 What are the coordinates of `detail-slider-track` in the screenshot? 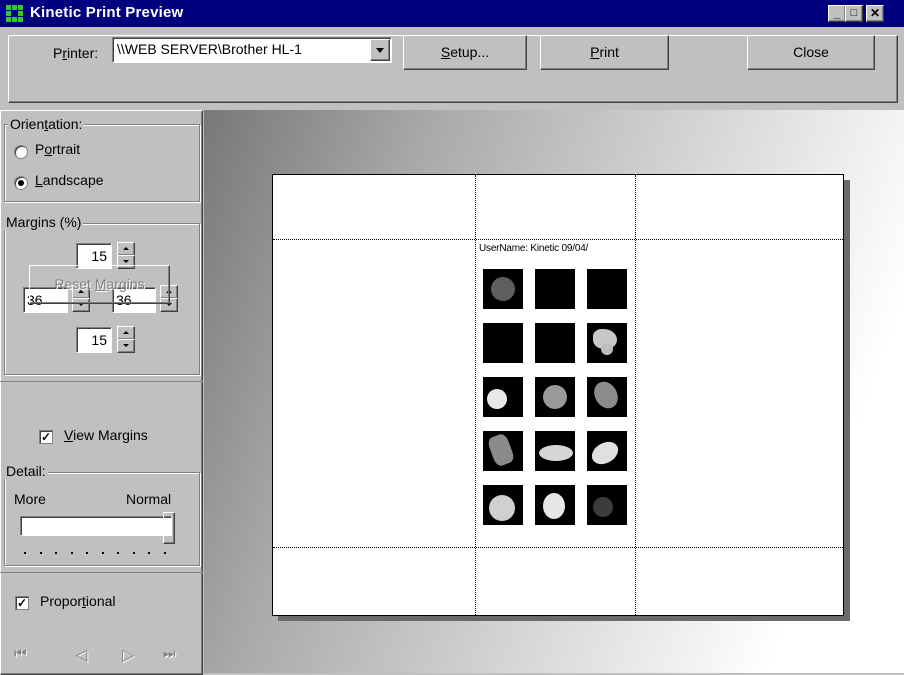 It's located at (96, 526).